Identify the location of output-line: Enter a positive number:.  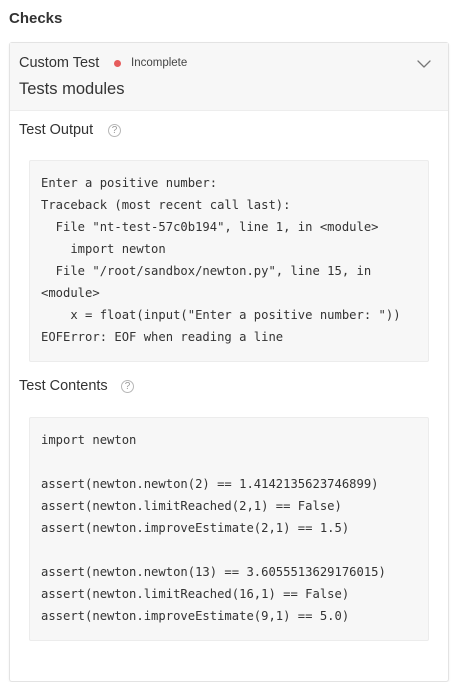
(129, 183).